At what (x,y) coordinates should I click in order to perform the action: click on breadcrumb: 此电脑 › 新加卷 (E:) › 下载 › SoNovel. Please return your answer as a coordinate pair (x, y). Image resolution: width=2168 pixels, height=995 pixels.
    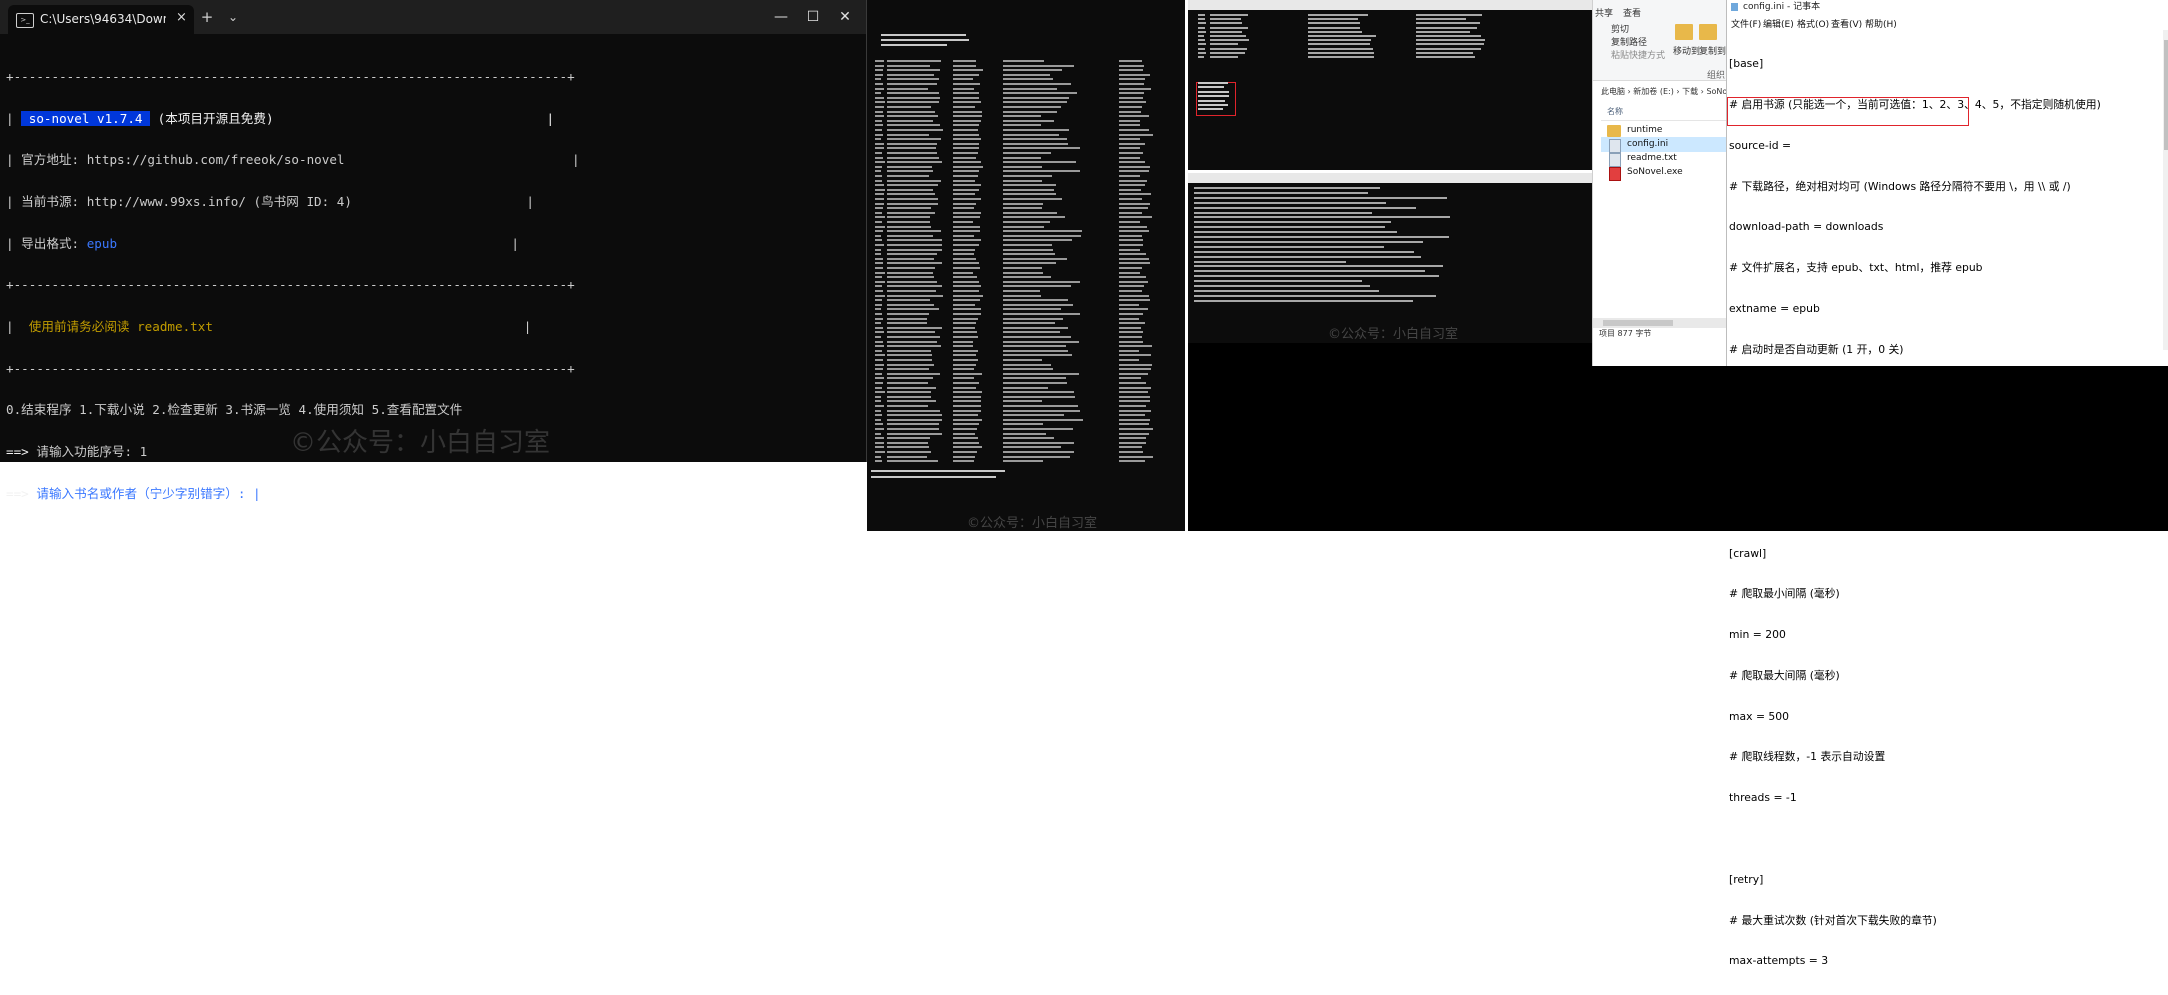
    Looking at the image, I should click on (1670, 91).